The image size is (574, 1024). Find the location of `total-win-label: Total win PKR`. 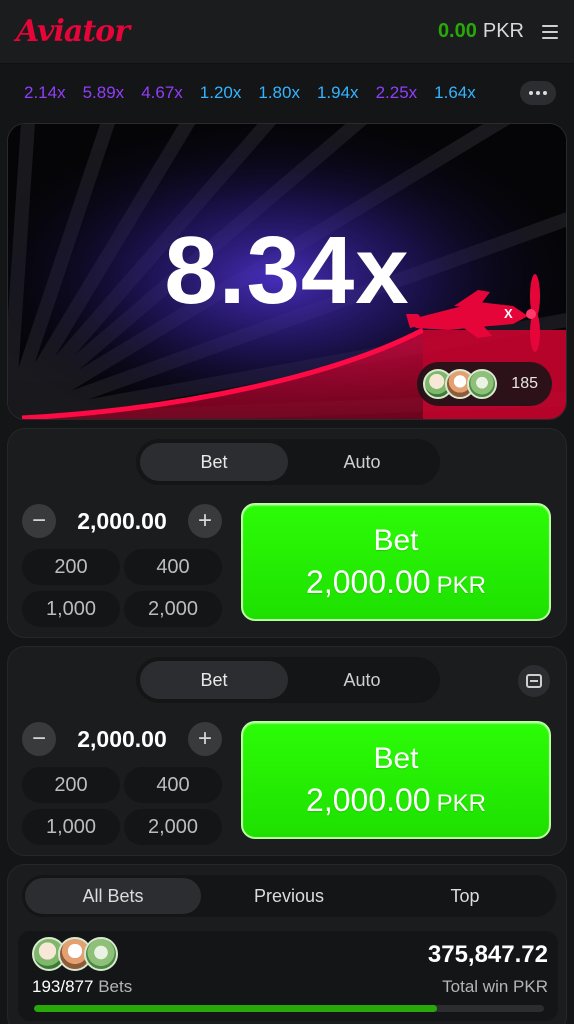

total-win-label: Total win PKR is located at coordinates (495, 986).